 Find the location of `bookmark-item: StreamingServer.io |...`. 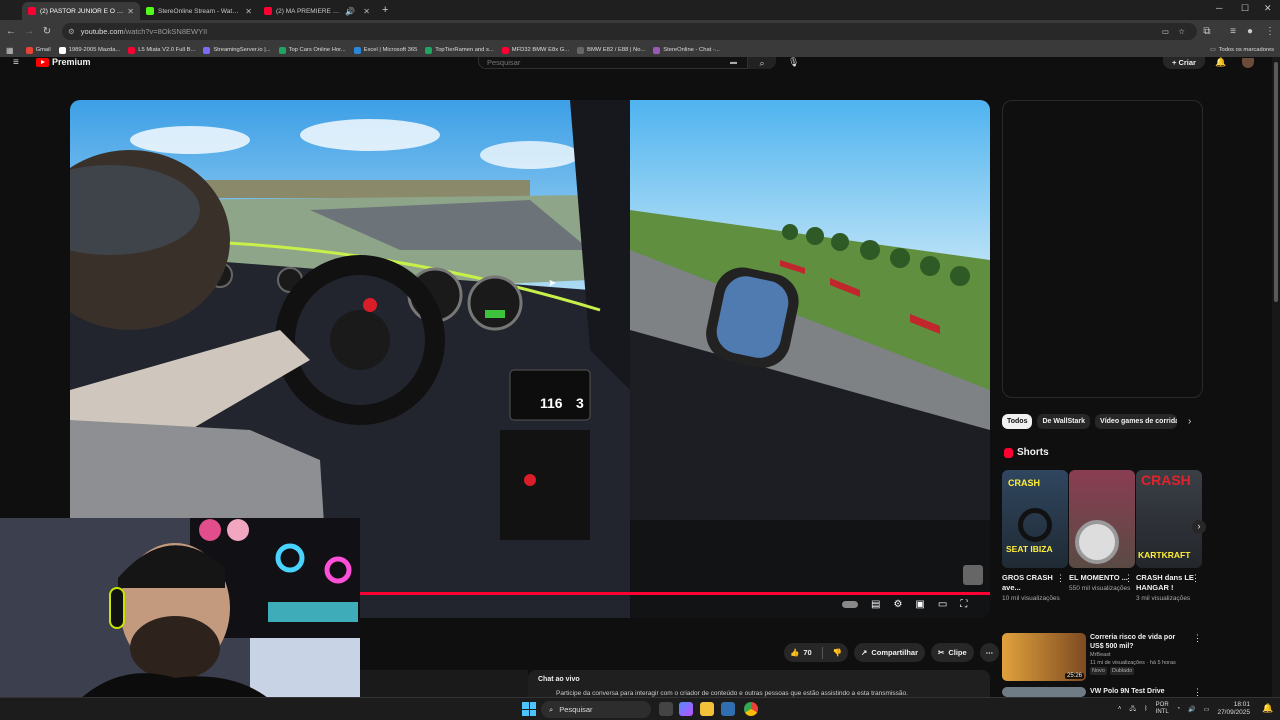

bookmark-item: StreamingServer.io |... is located at coordinates (237, 50).